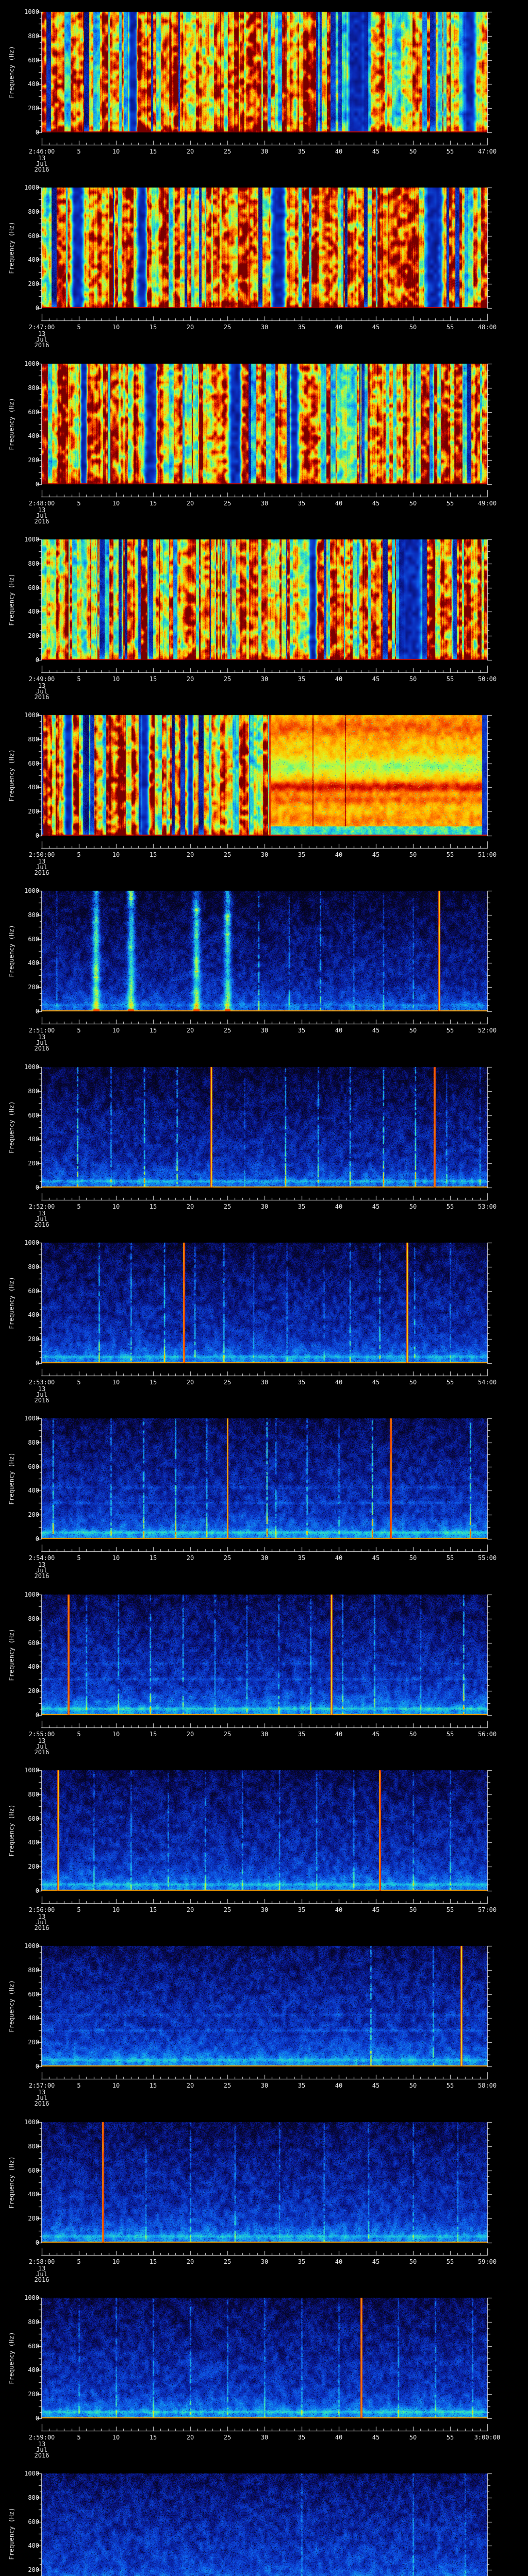  I want to click on x-end-time-label: 56:00, so click(487, 1735).